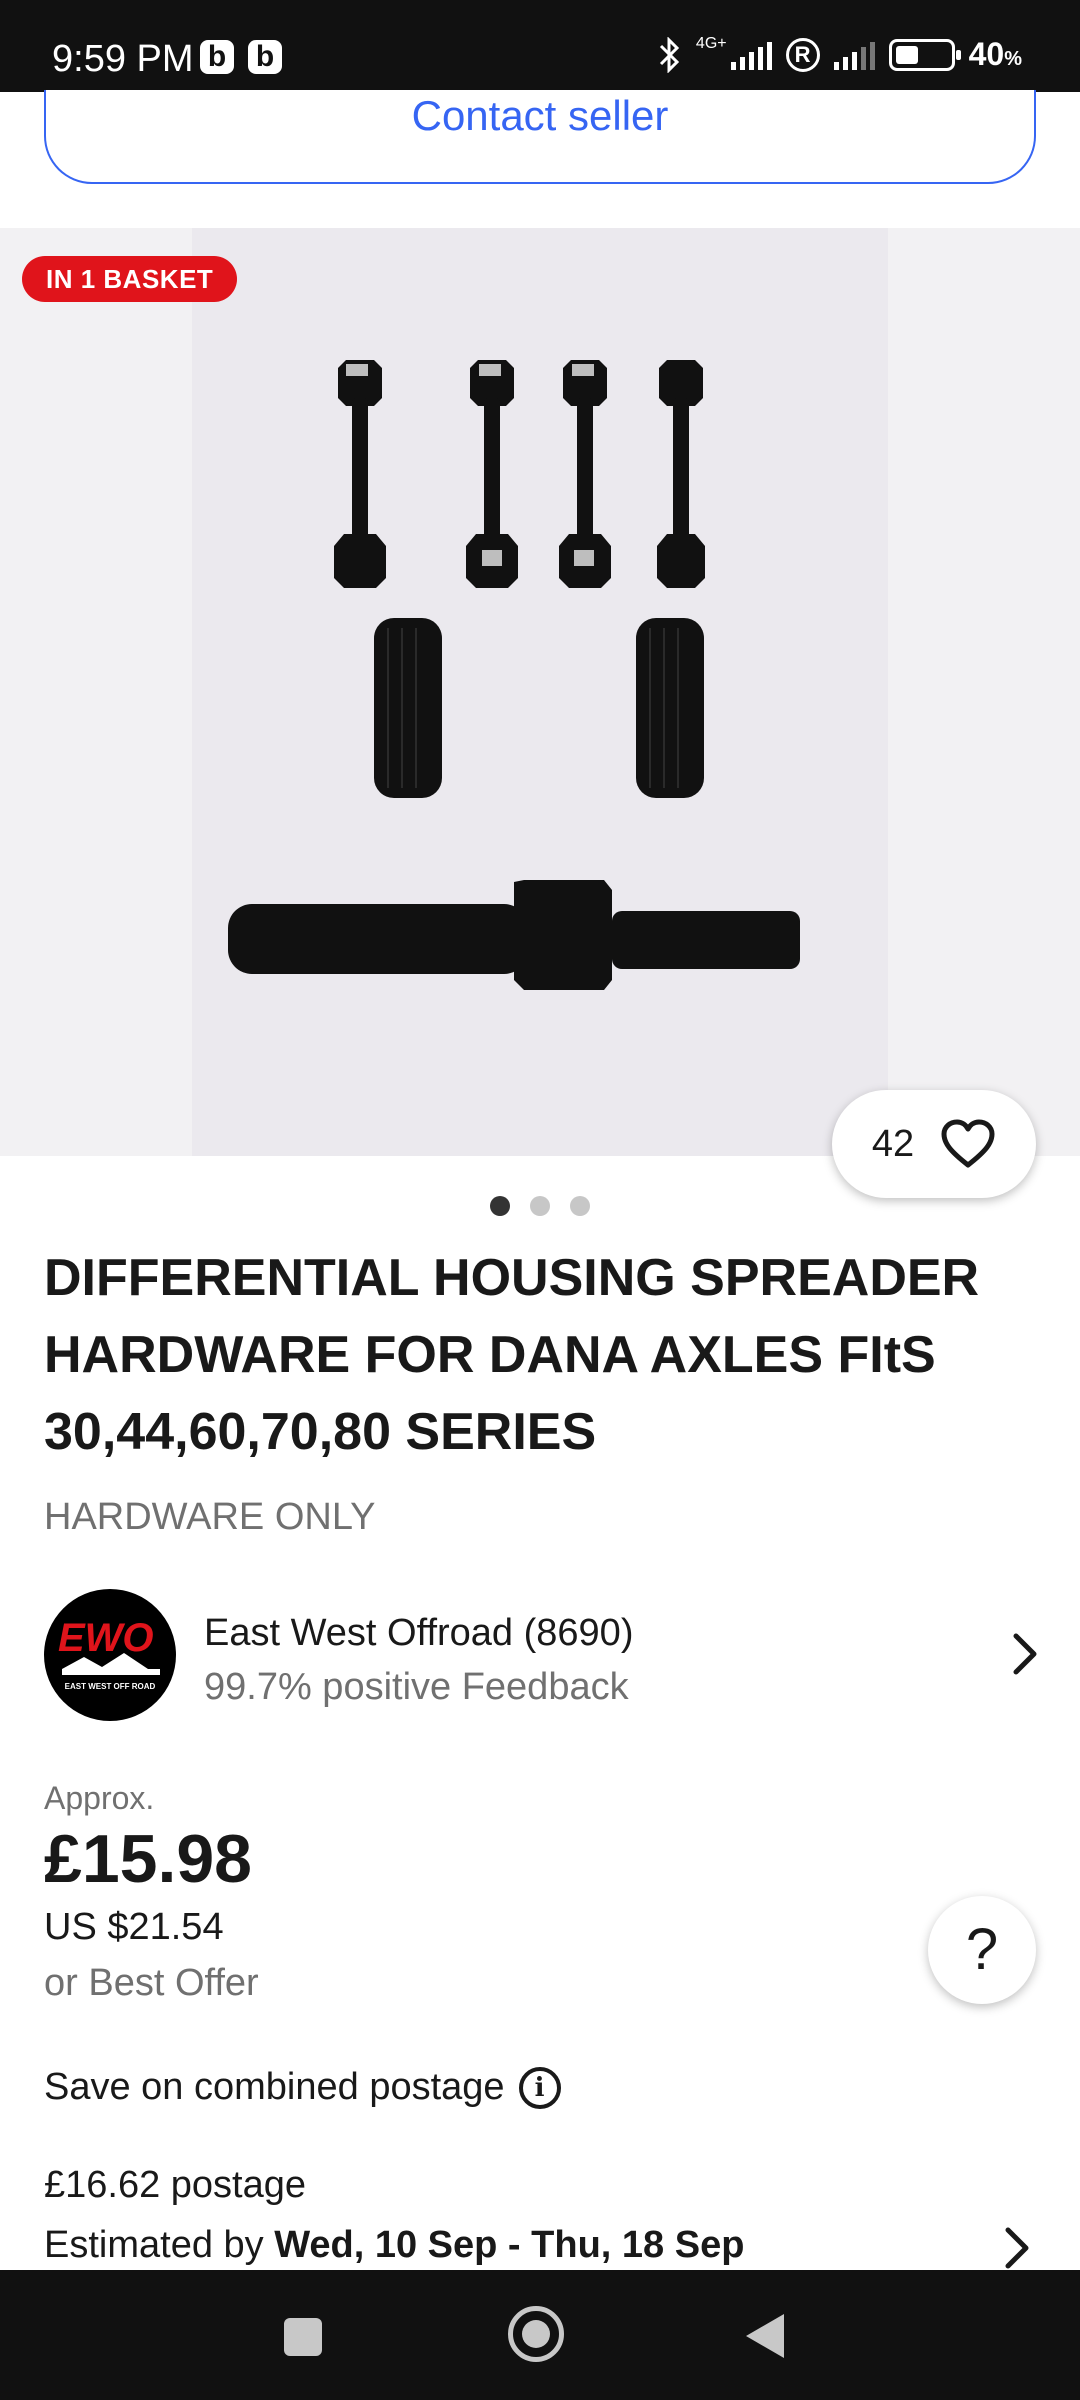 Image resolution: width=1080 pixels, height=2400 pixels. What do you see at coordinates (982, 1950) in the screenshot?
I see `help-button: ?` at bounding box center [982, 1950].